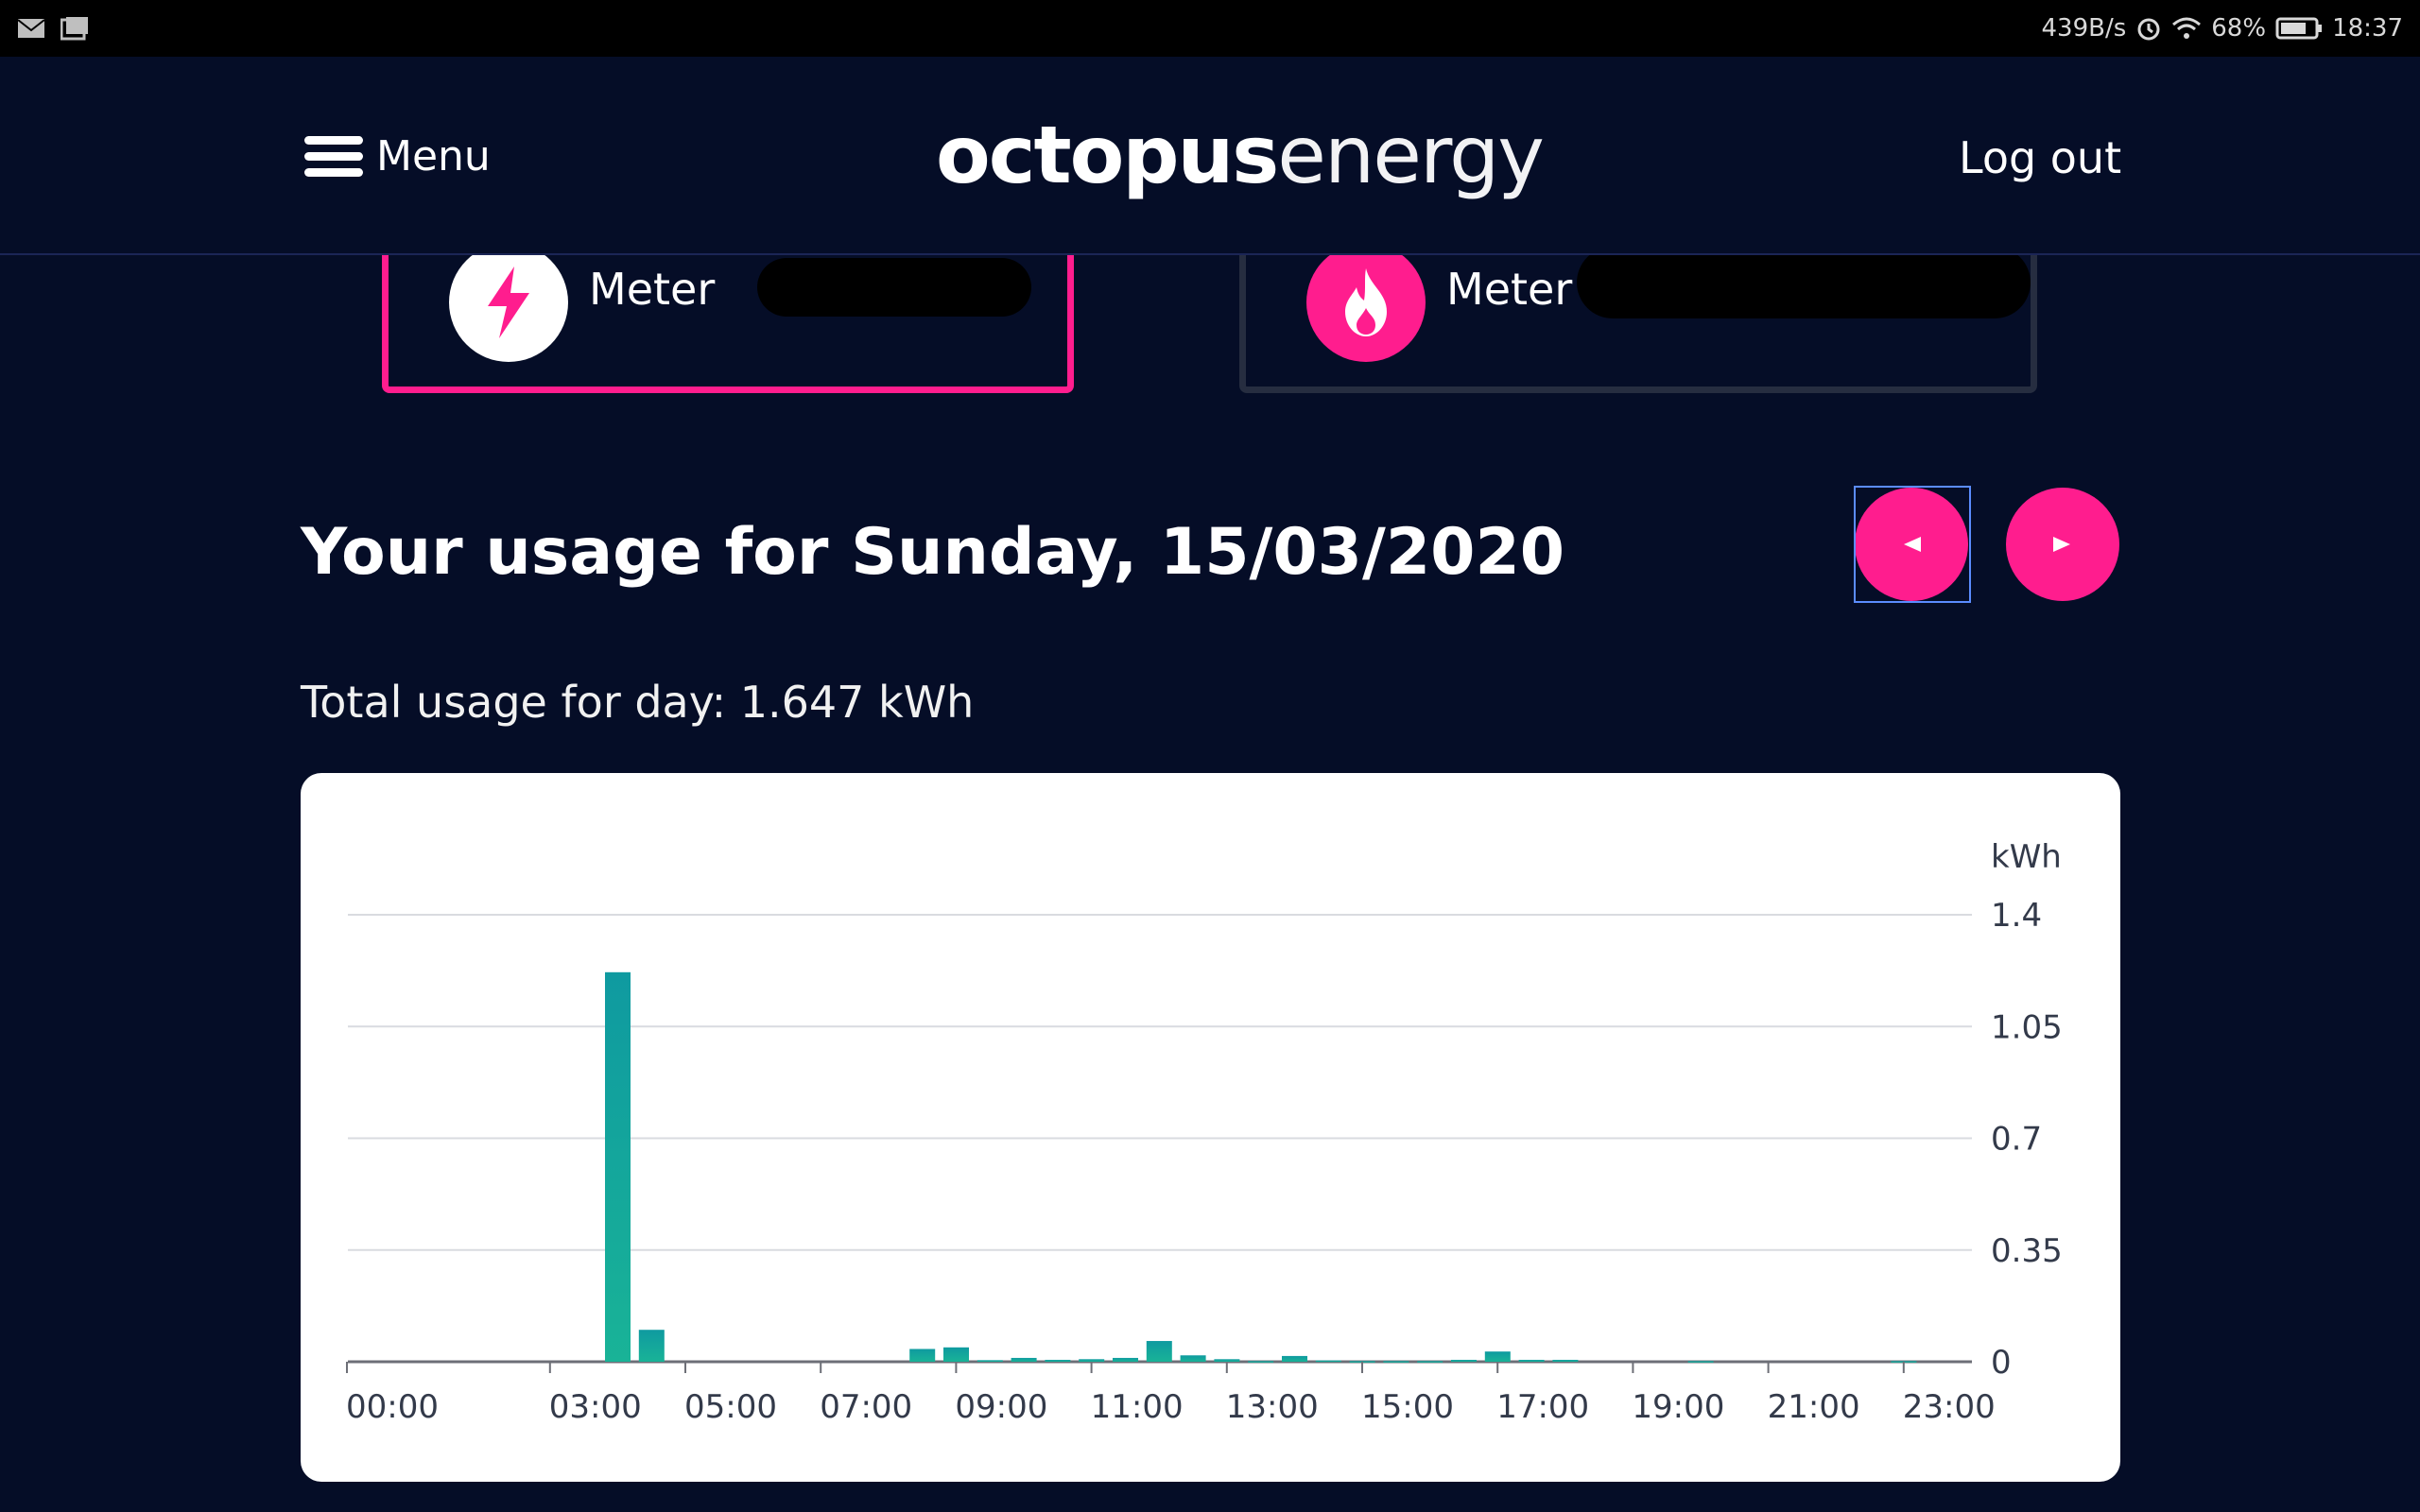 This screenshot has width=2420, height=1512. What do you see at coordinates (2186, 28) in the screenshot?
I see `wifi-icon` at bounding box center [2186, 28].